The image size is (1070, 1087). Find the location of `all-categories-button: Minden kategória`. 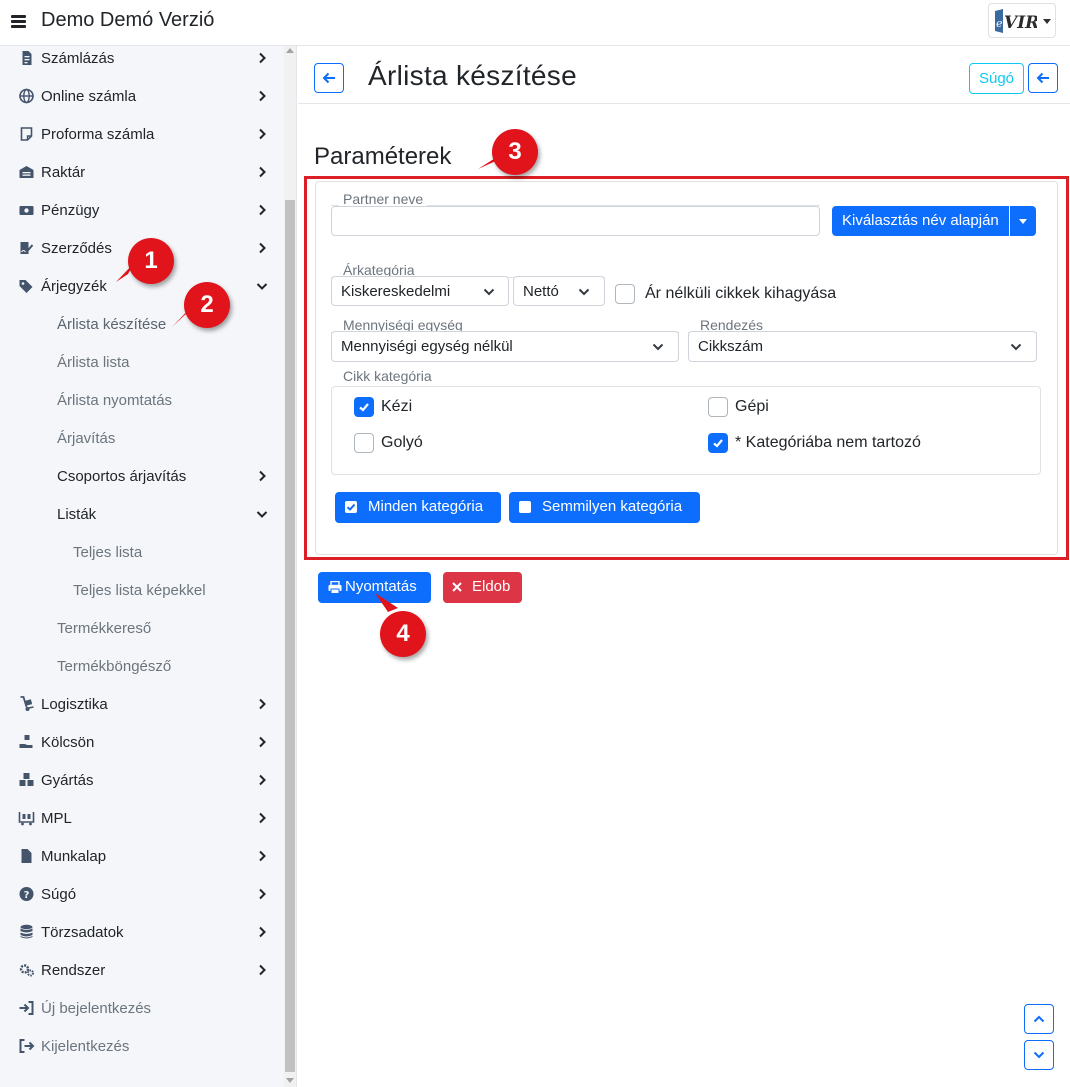

all-categories-button: Minden kategória is located at coordinates (418, 507).